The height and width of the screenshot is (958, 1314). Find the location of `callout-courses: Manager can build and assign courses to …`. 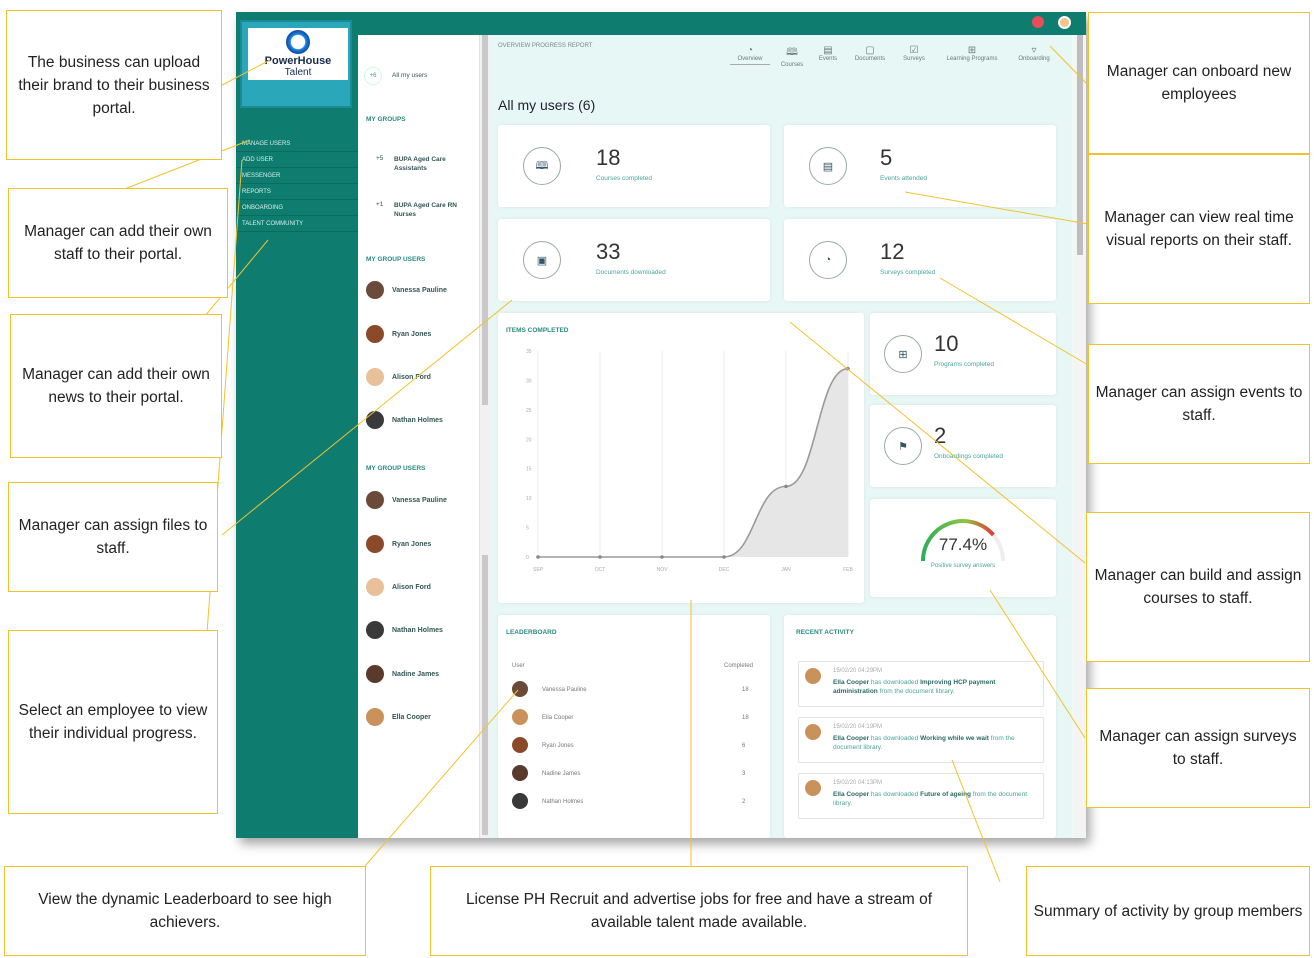

callout-courses: Manager can build and assign courses to … is located at coordinates (1198, 587).